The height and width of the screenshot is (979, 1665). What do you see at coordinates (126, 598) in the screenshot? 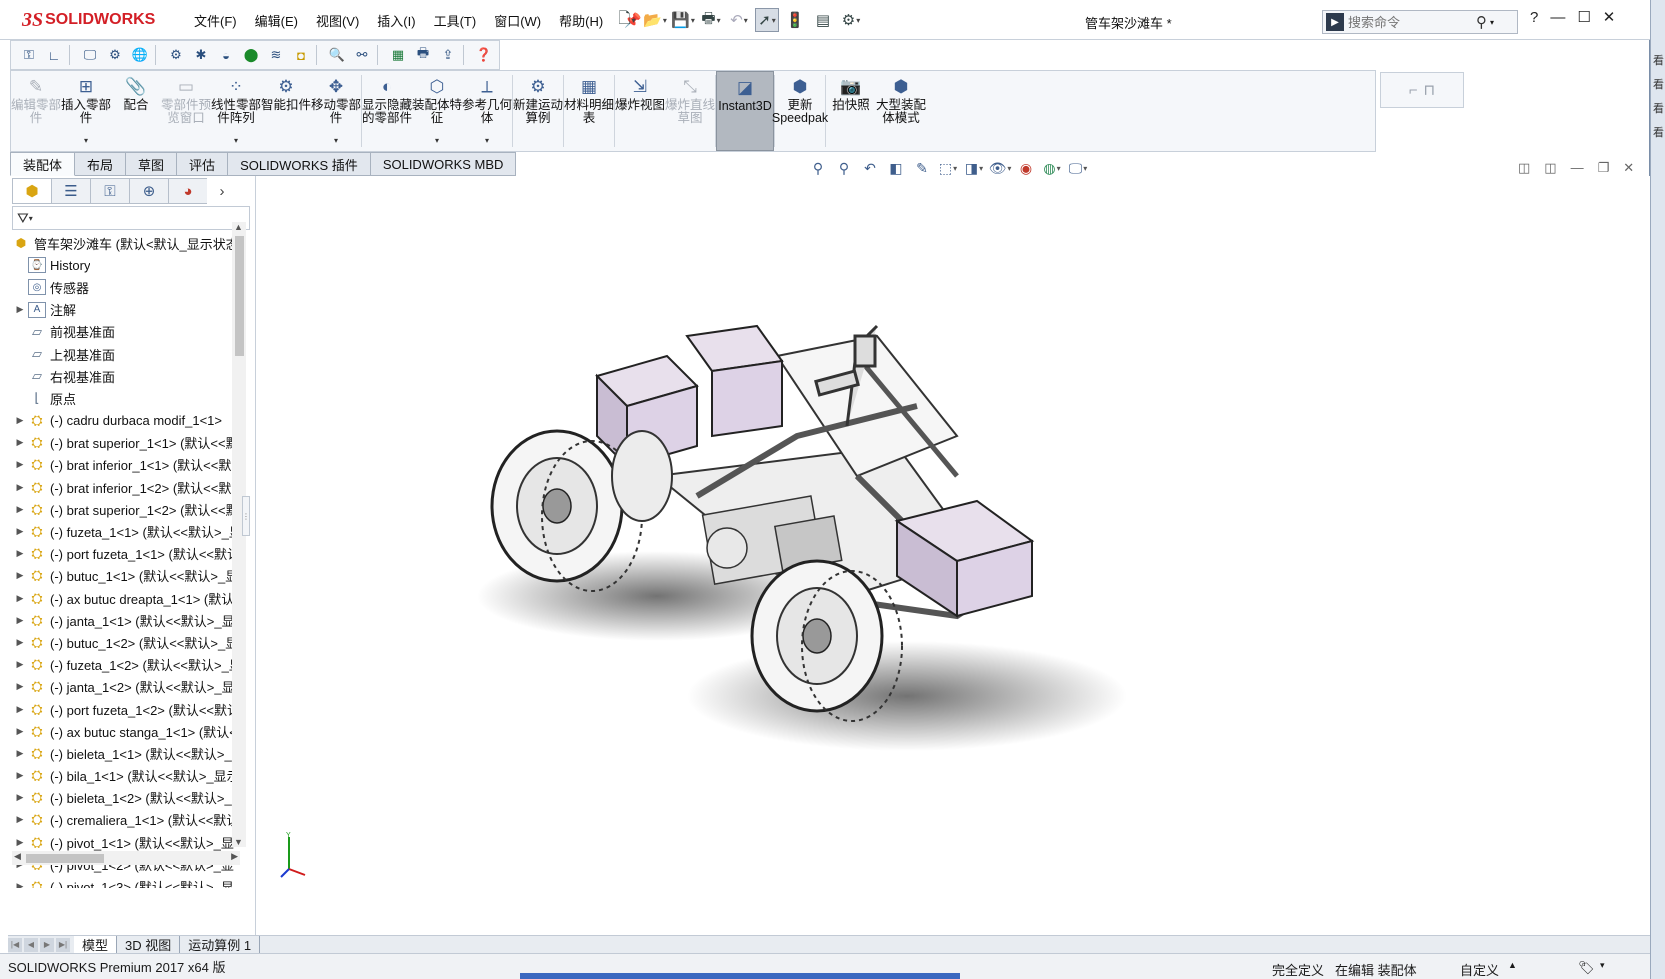
I see `tree-component-item: ▶ ⛭ (-) ax butuc dreapta_1<1> (默认` at bounding box center [126, 598].